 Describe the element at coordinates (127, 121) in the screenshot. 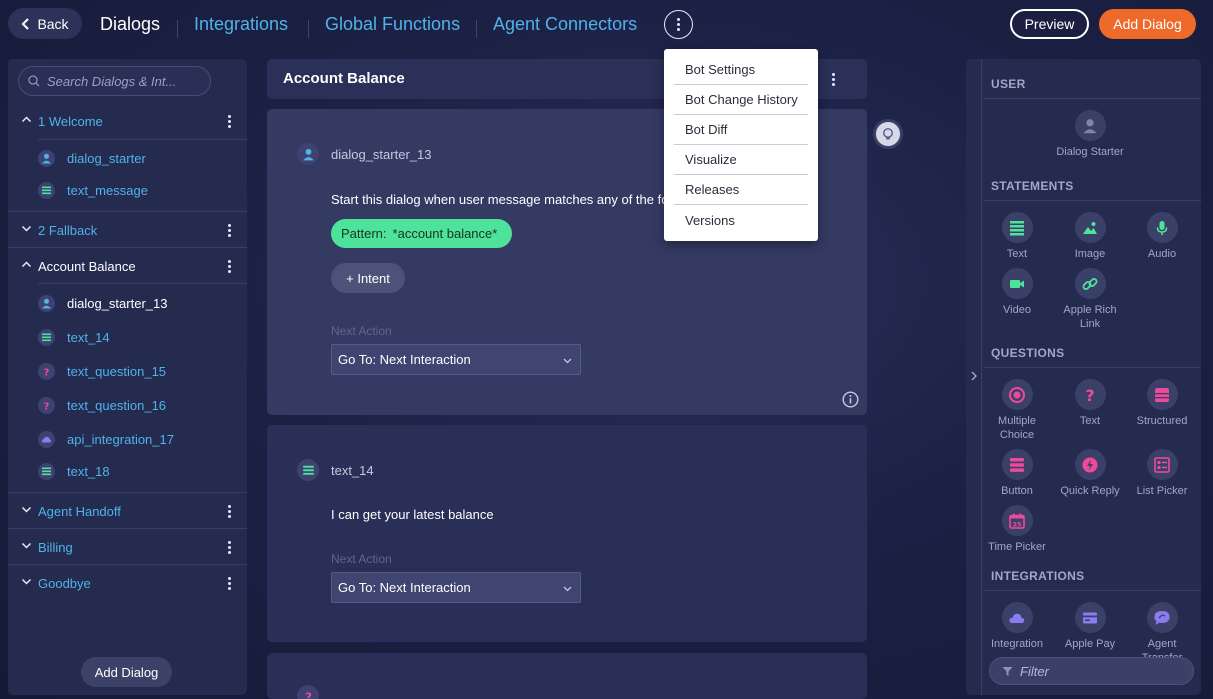

I see `dialog-group-welcome: 1 Welcome` at that location.